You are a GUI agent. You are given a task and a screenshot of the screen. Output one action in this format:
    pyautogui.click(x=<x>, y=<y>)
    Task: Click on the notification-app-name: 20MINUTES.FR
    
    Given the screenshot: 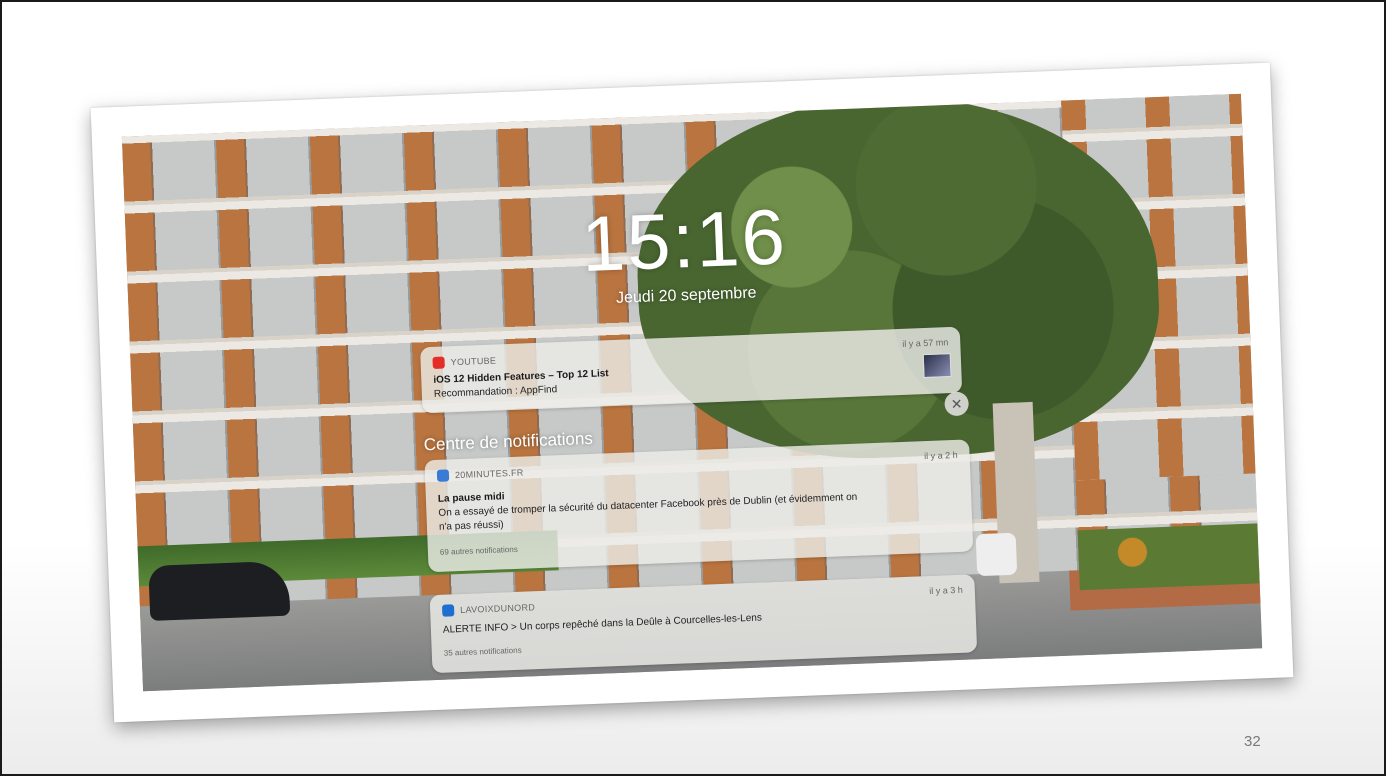 What is the action you would take?
    pyautogui.click(x=489, y=474)
    